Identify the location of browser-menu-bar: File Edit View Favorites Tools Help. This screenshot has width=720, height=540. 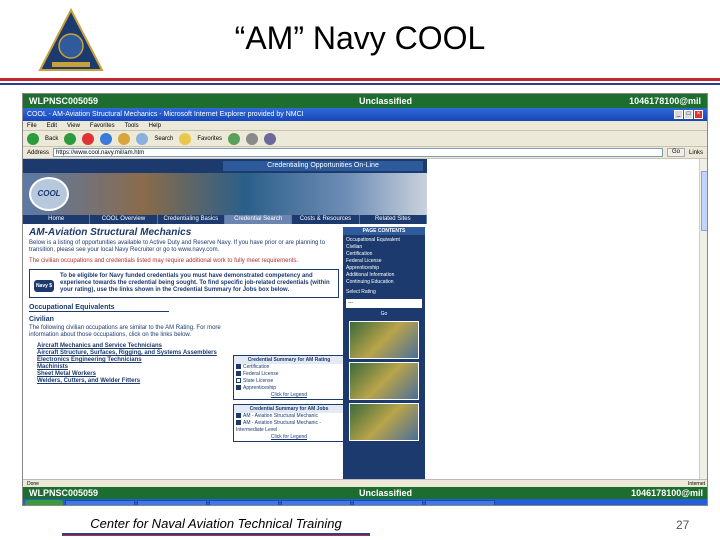
(365, 126).